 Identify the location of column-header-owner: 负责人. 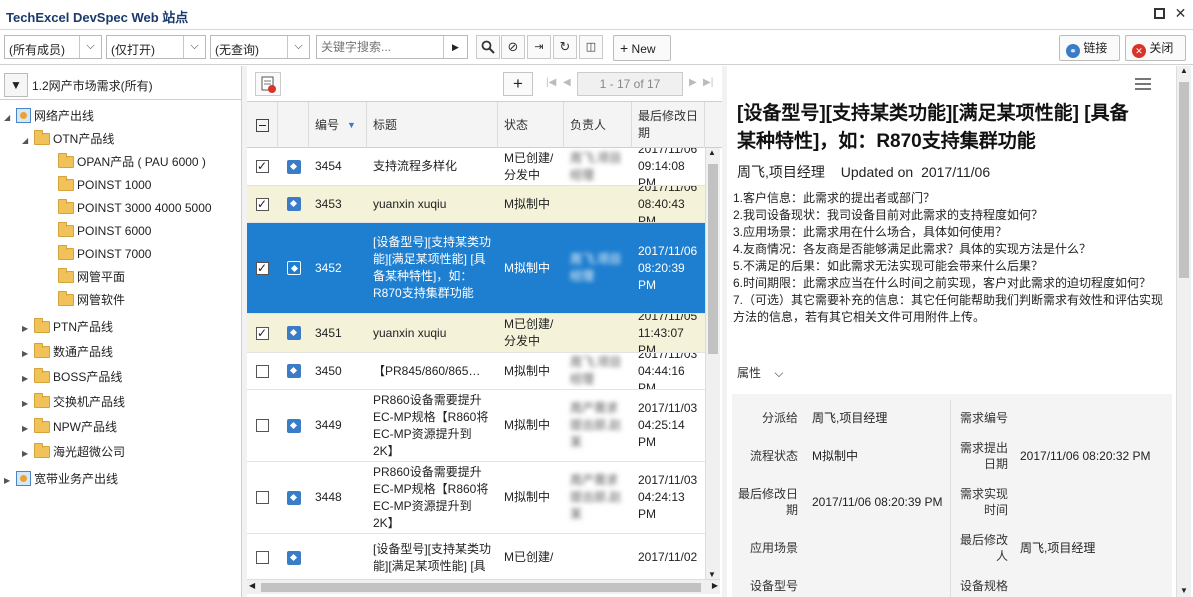
(598, 125).